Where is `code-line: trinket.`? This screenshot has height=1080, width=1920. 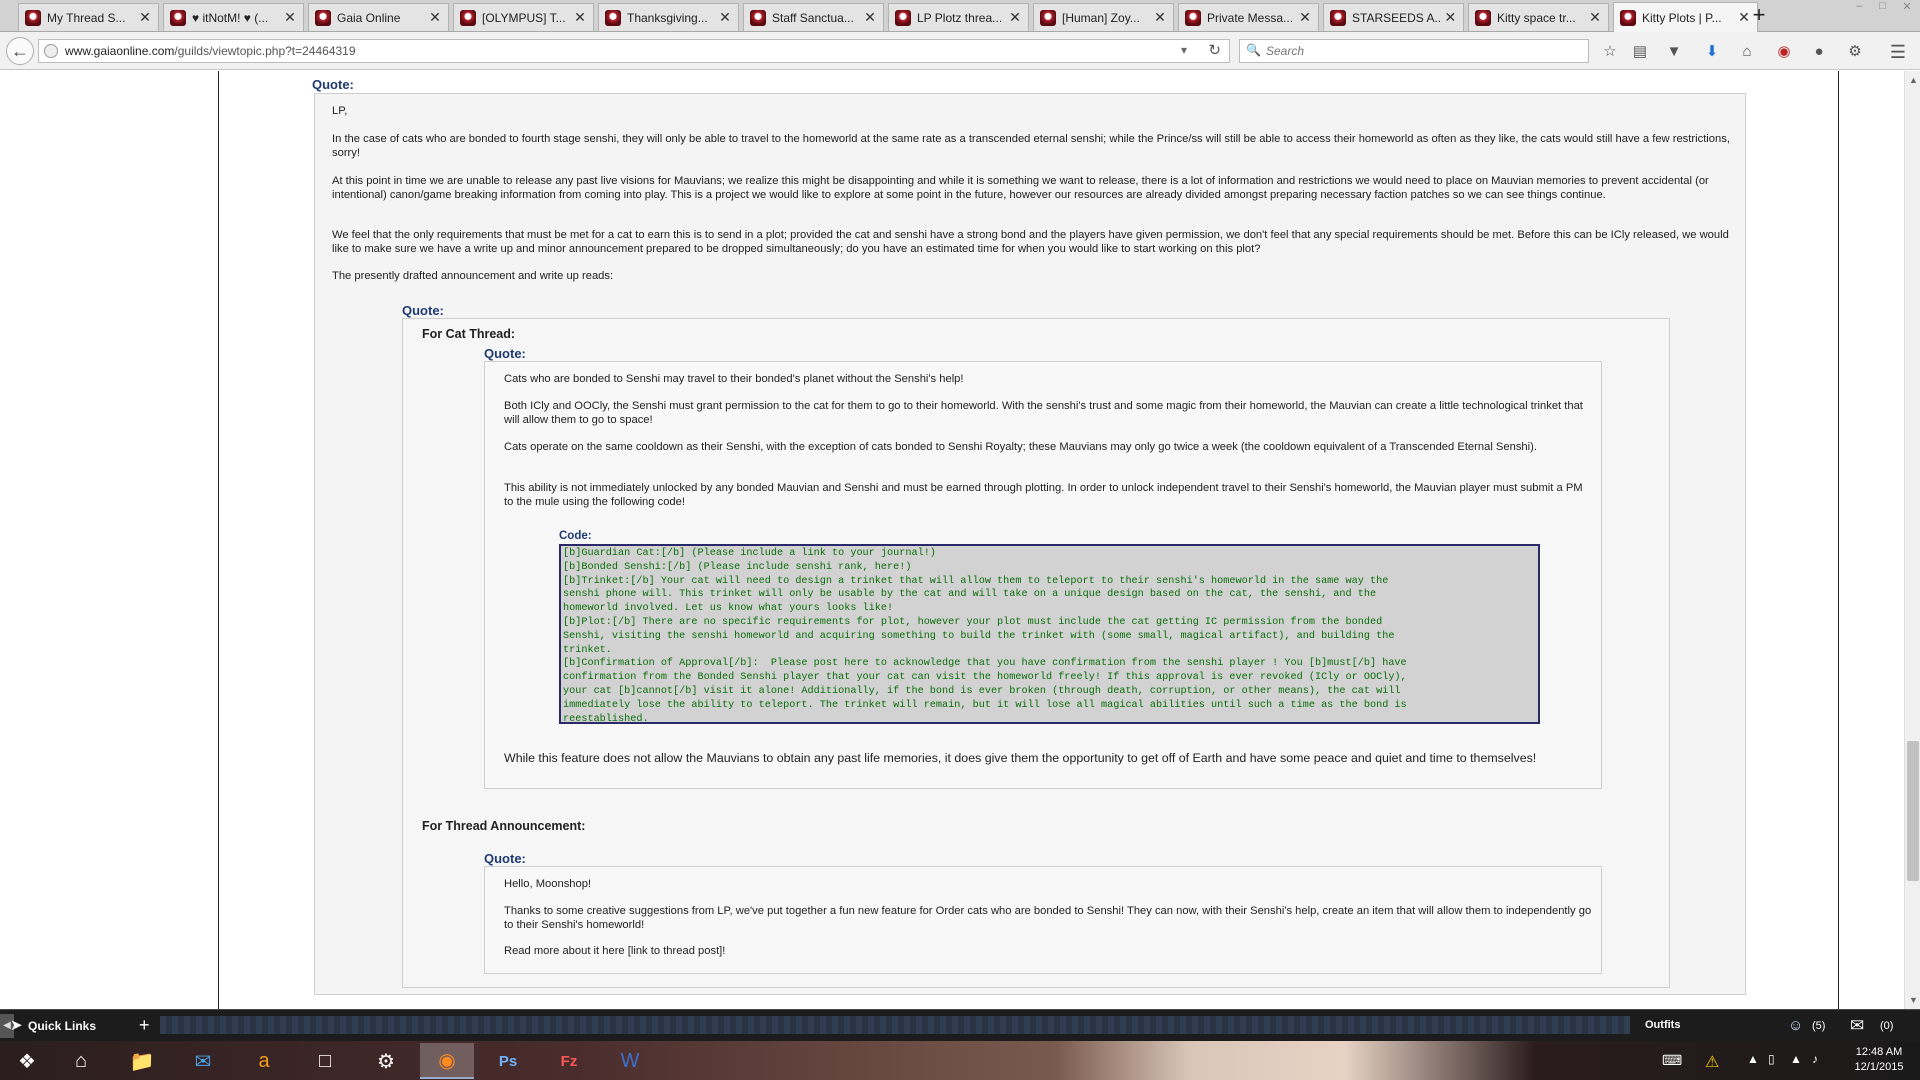
code-line: trinket. is located at coordinates (587, 650).